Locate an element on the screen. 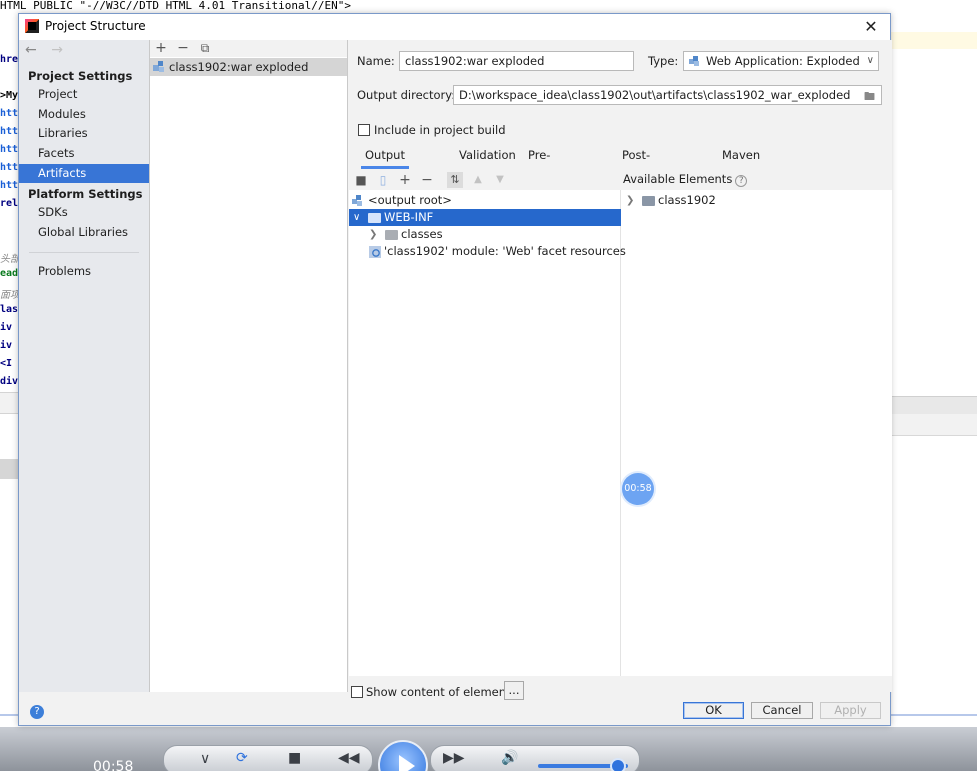  dialog-title: Project Structure is located at coordinates (95, 26).